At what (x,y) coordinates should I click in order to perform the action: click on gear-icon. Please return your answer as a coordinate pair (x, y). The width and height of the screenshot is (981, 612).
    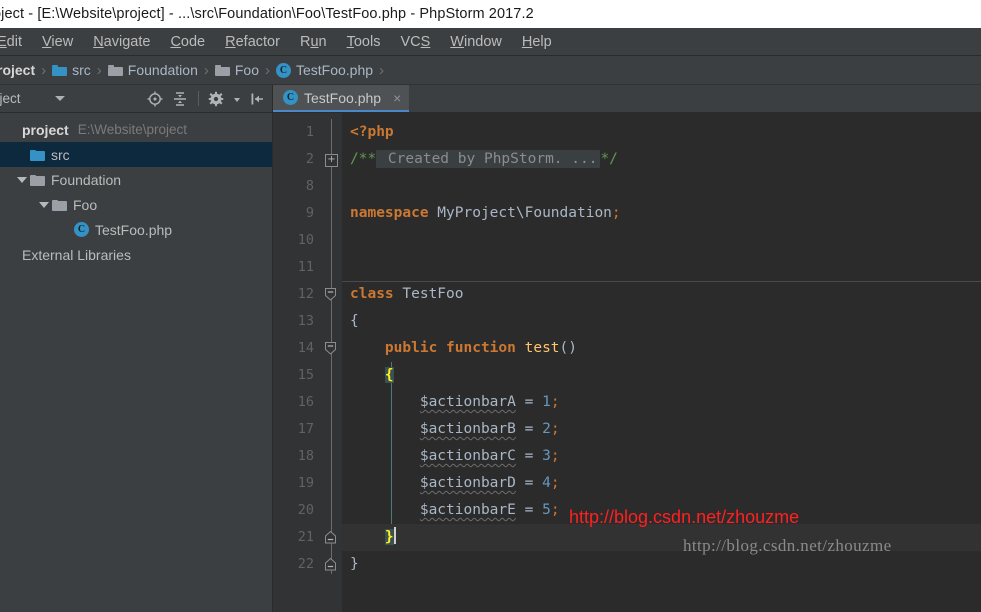
    Looking at the image, I should click on (217, 99).